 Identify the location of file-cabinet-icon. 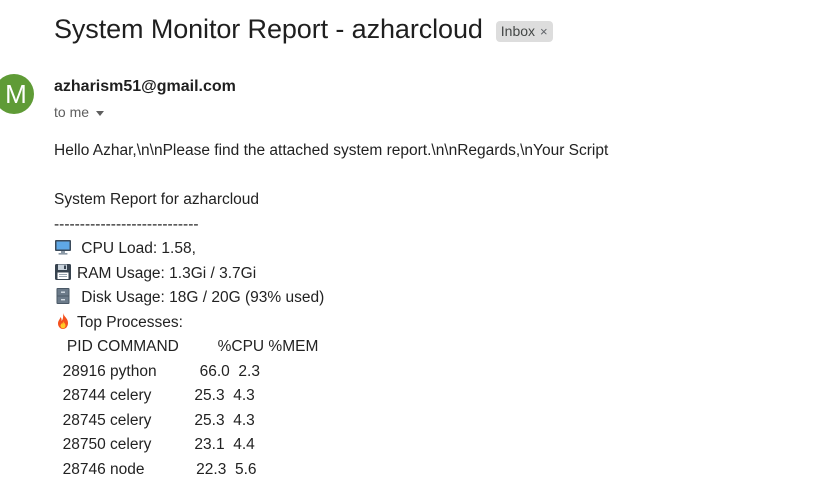
(63, 296).